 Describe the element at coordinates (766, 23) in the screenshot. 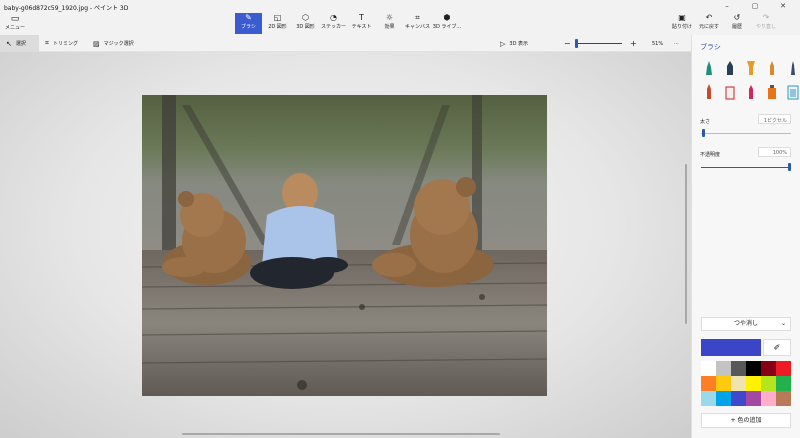

I see `redo-button: ↷ やり直し` at that location.